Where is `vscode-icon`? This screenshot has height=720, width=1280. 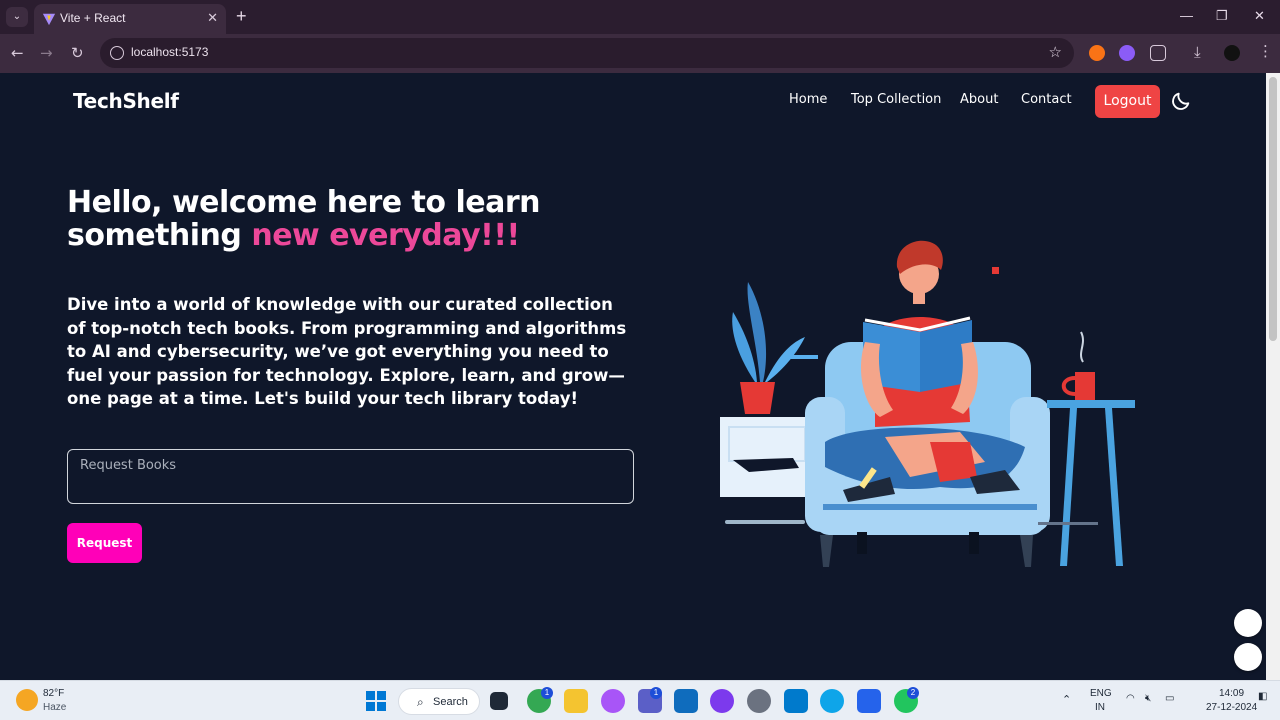 vscode-icon is located at coordinates (796, 701).